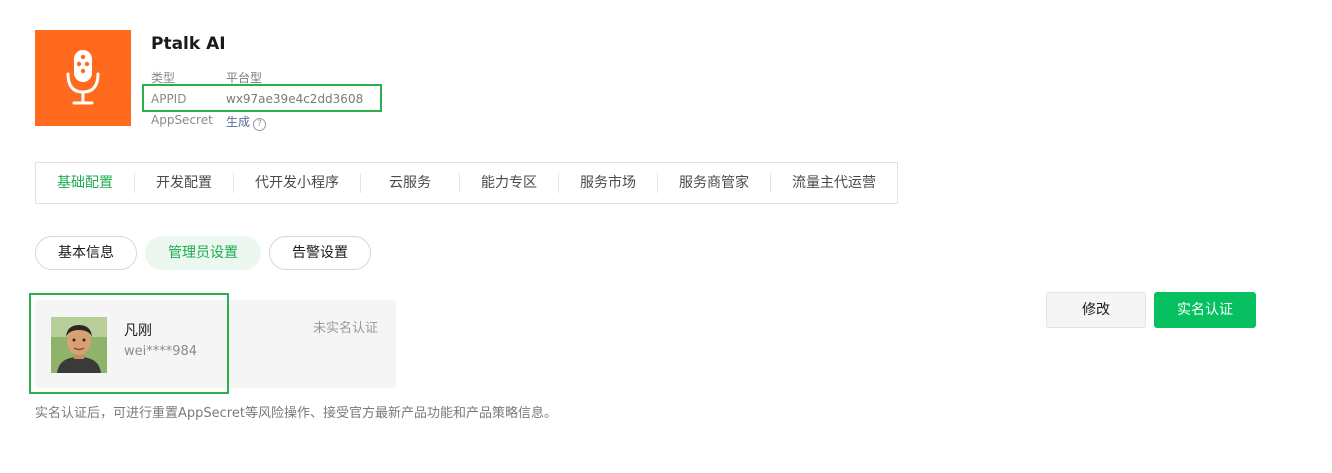 This screenshot has height=473, width=1332. I want to click on appid-highlight-box, so click(262, 98).